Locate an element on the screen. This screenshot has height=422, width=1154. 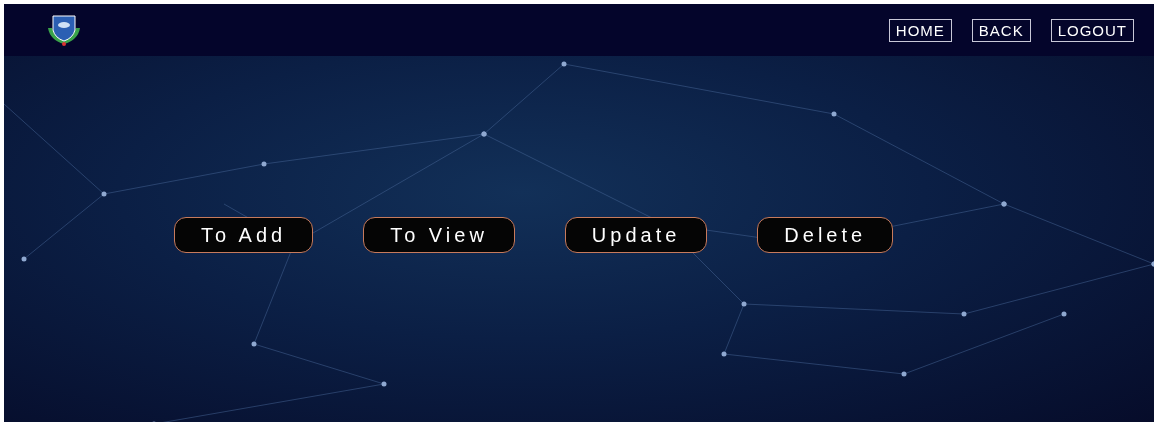
action-button: Delete is located at coordinates (825, 235).